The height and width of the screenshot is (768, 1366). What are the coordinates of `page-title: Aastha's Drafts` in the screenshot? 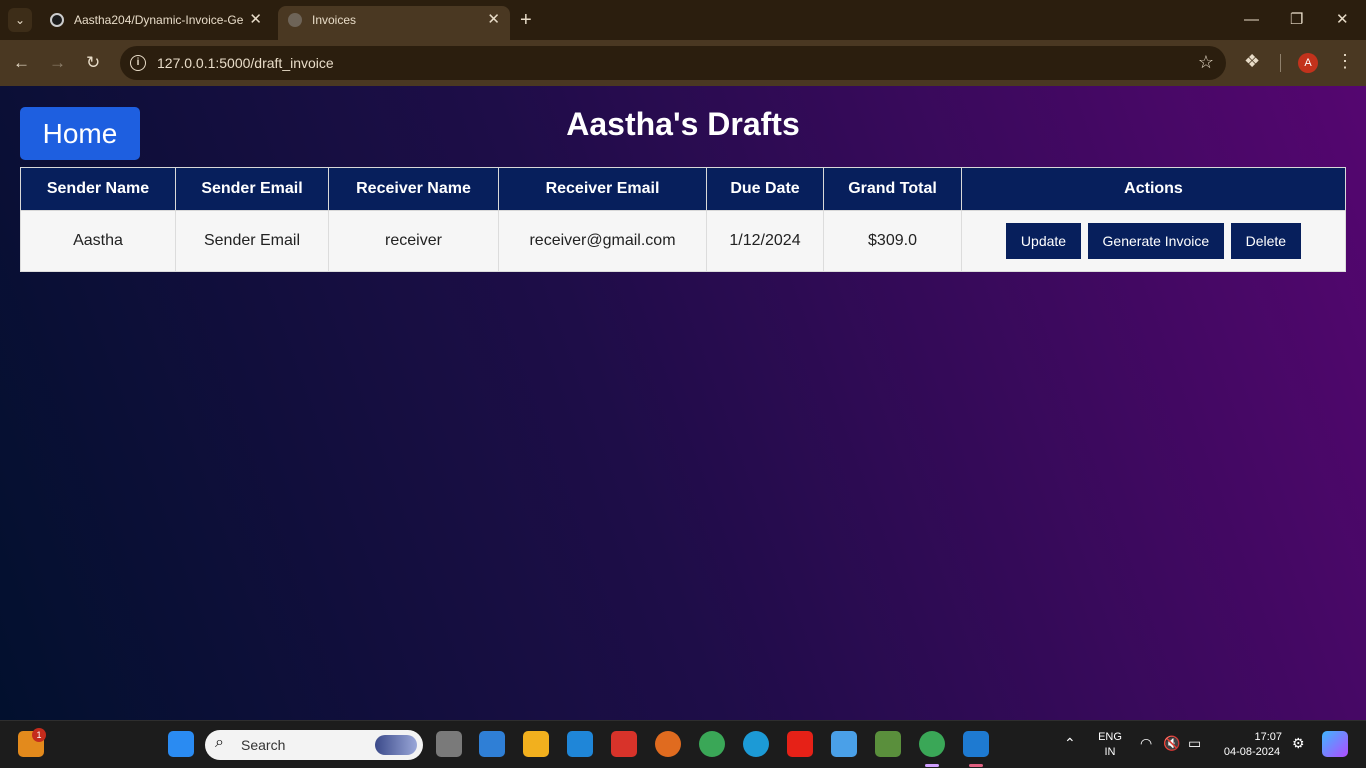 It's located at (683, 124).